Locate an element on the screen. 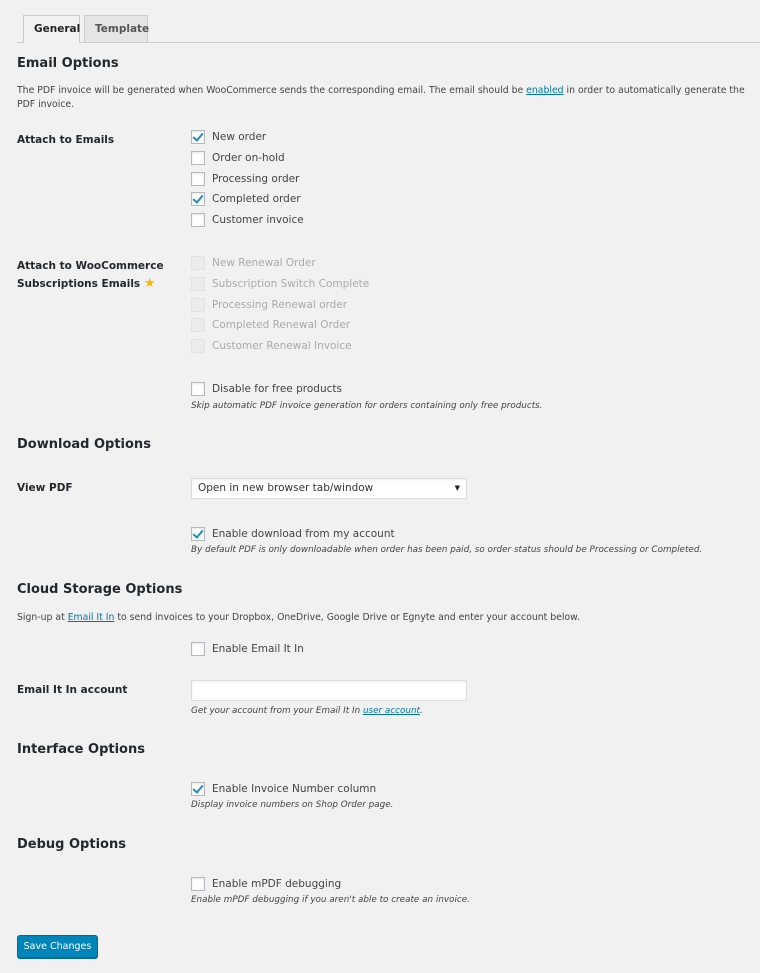 The height and width of the screenshot is (973, 760). checkbox-label: Disable for free products is located at coordinates (277, 389).